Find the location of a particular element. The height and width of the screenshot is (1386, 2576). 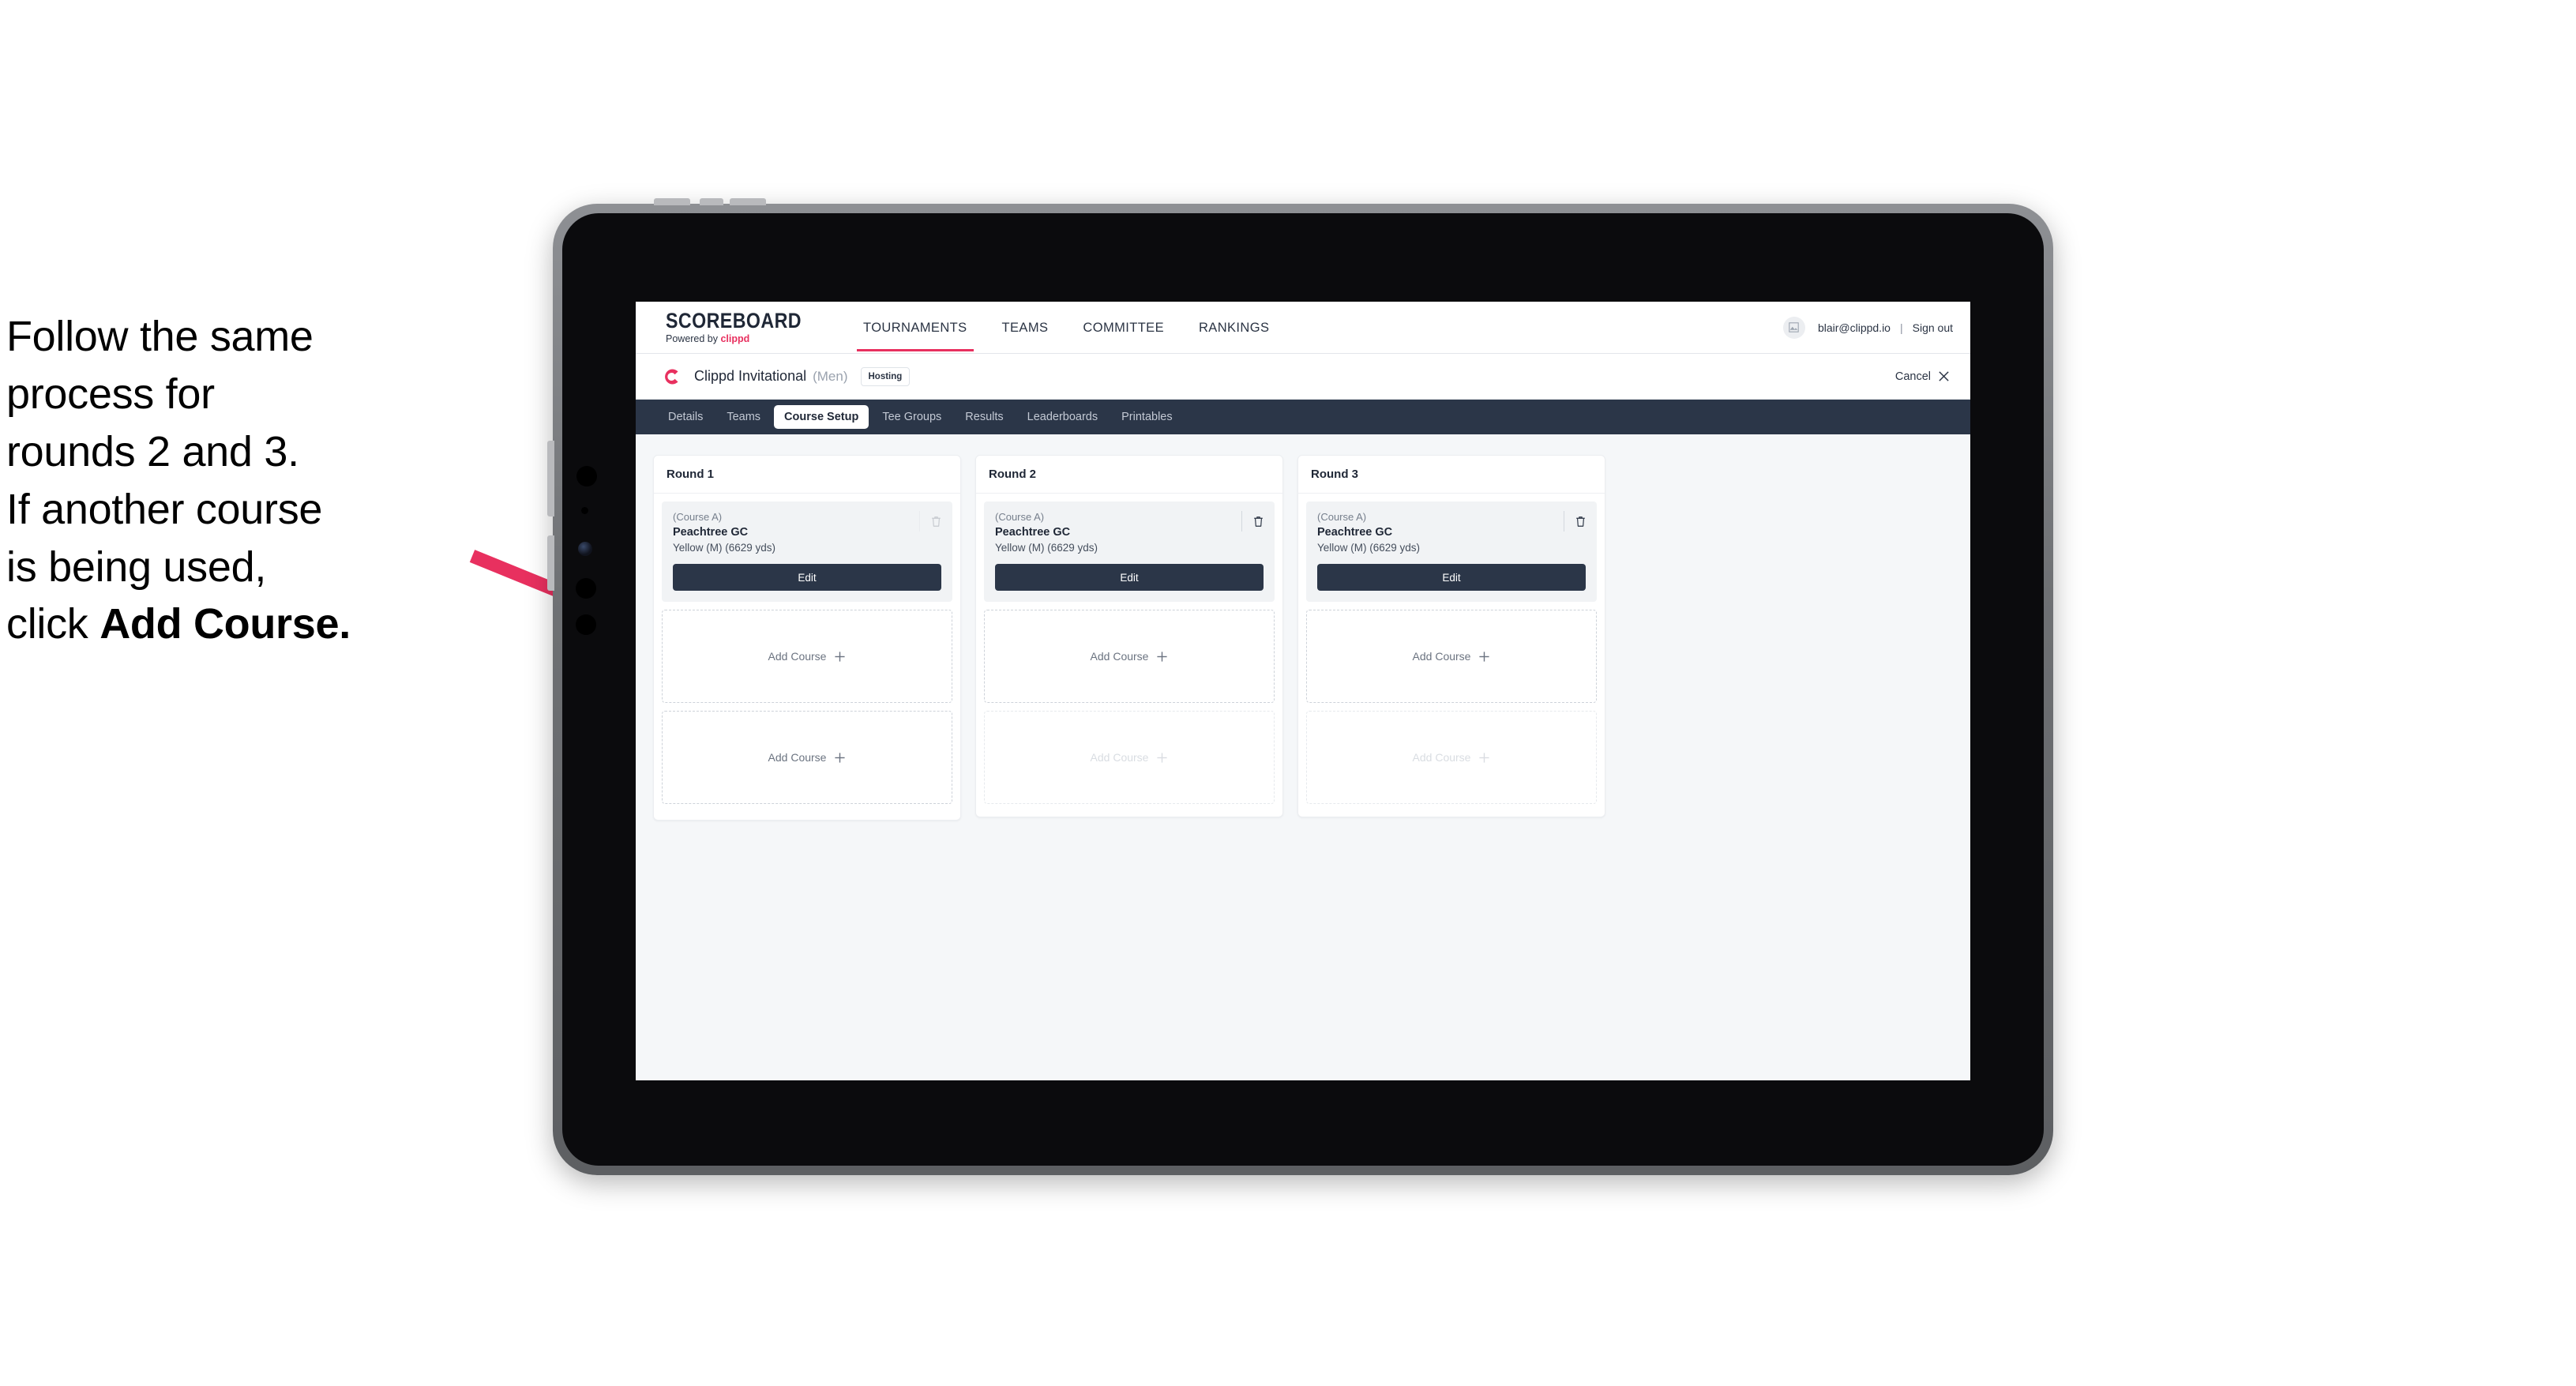

brand-tagline-prefix: Powered by is located at coordinates (693, 339).